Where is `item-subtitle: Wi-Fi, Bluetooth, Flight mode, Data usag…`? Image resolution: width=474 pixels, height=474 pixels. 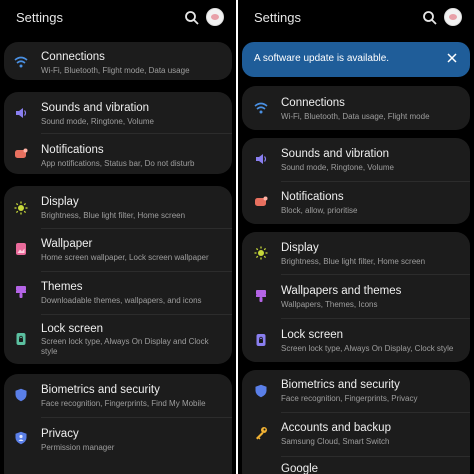
item-subtitle: Wi-Fi, Bluetooth, Flight mode, Data usag… is located at coordinates (115, 70).